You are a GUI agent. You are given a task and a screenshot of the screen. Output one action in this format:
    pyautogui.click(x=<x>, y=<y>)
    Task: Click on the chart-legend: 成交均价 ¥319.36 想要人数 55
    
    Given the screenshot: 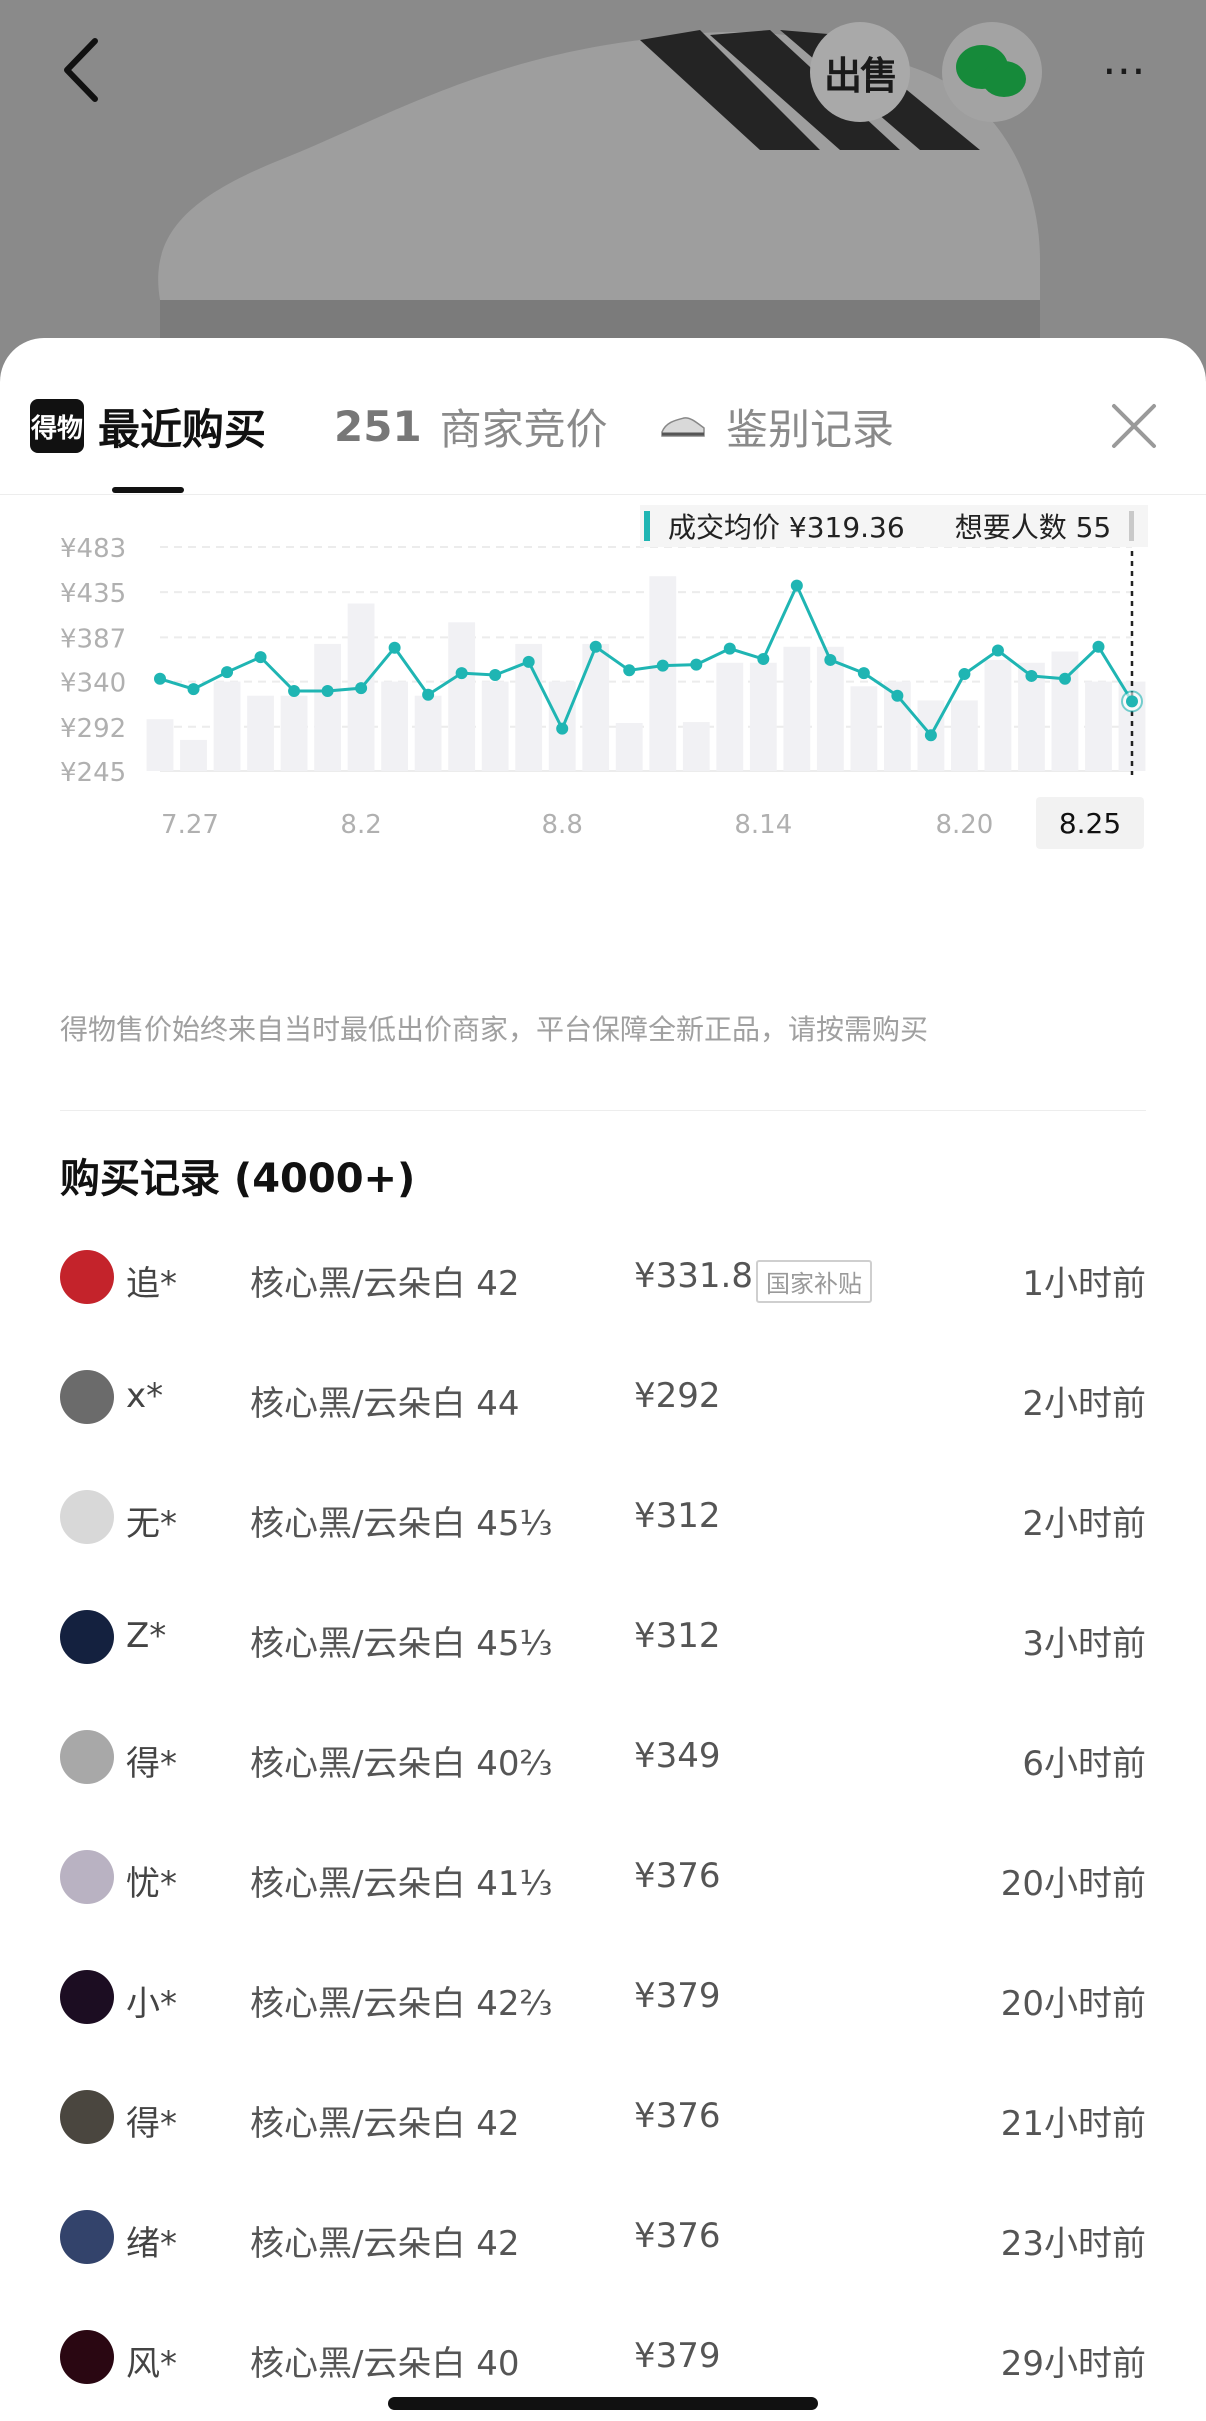 What is the action you would take?
    pyautogui.click(x=894, y=526)
    